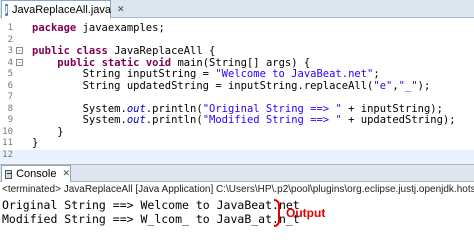 The image size is (474, 249). Describe the element at coordinates (10, 39) in the screenshot. I see `line-number: 2` at that location.